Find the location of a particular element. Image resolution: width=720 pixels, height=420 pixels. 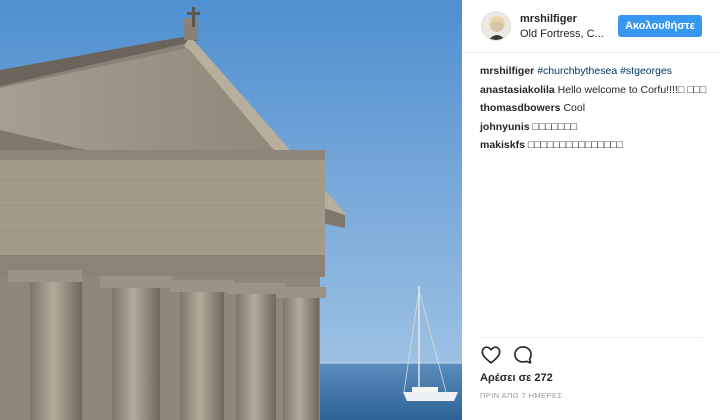

caption: mrshilfiger #churchbythesea #stgeorges is located at coordinates (597, 71).